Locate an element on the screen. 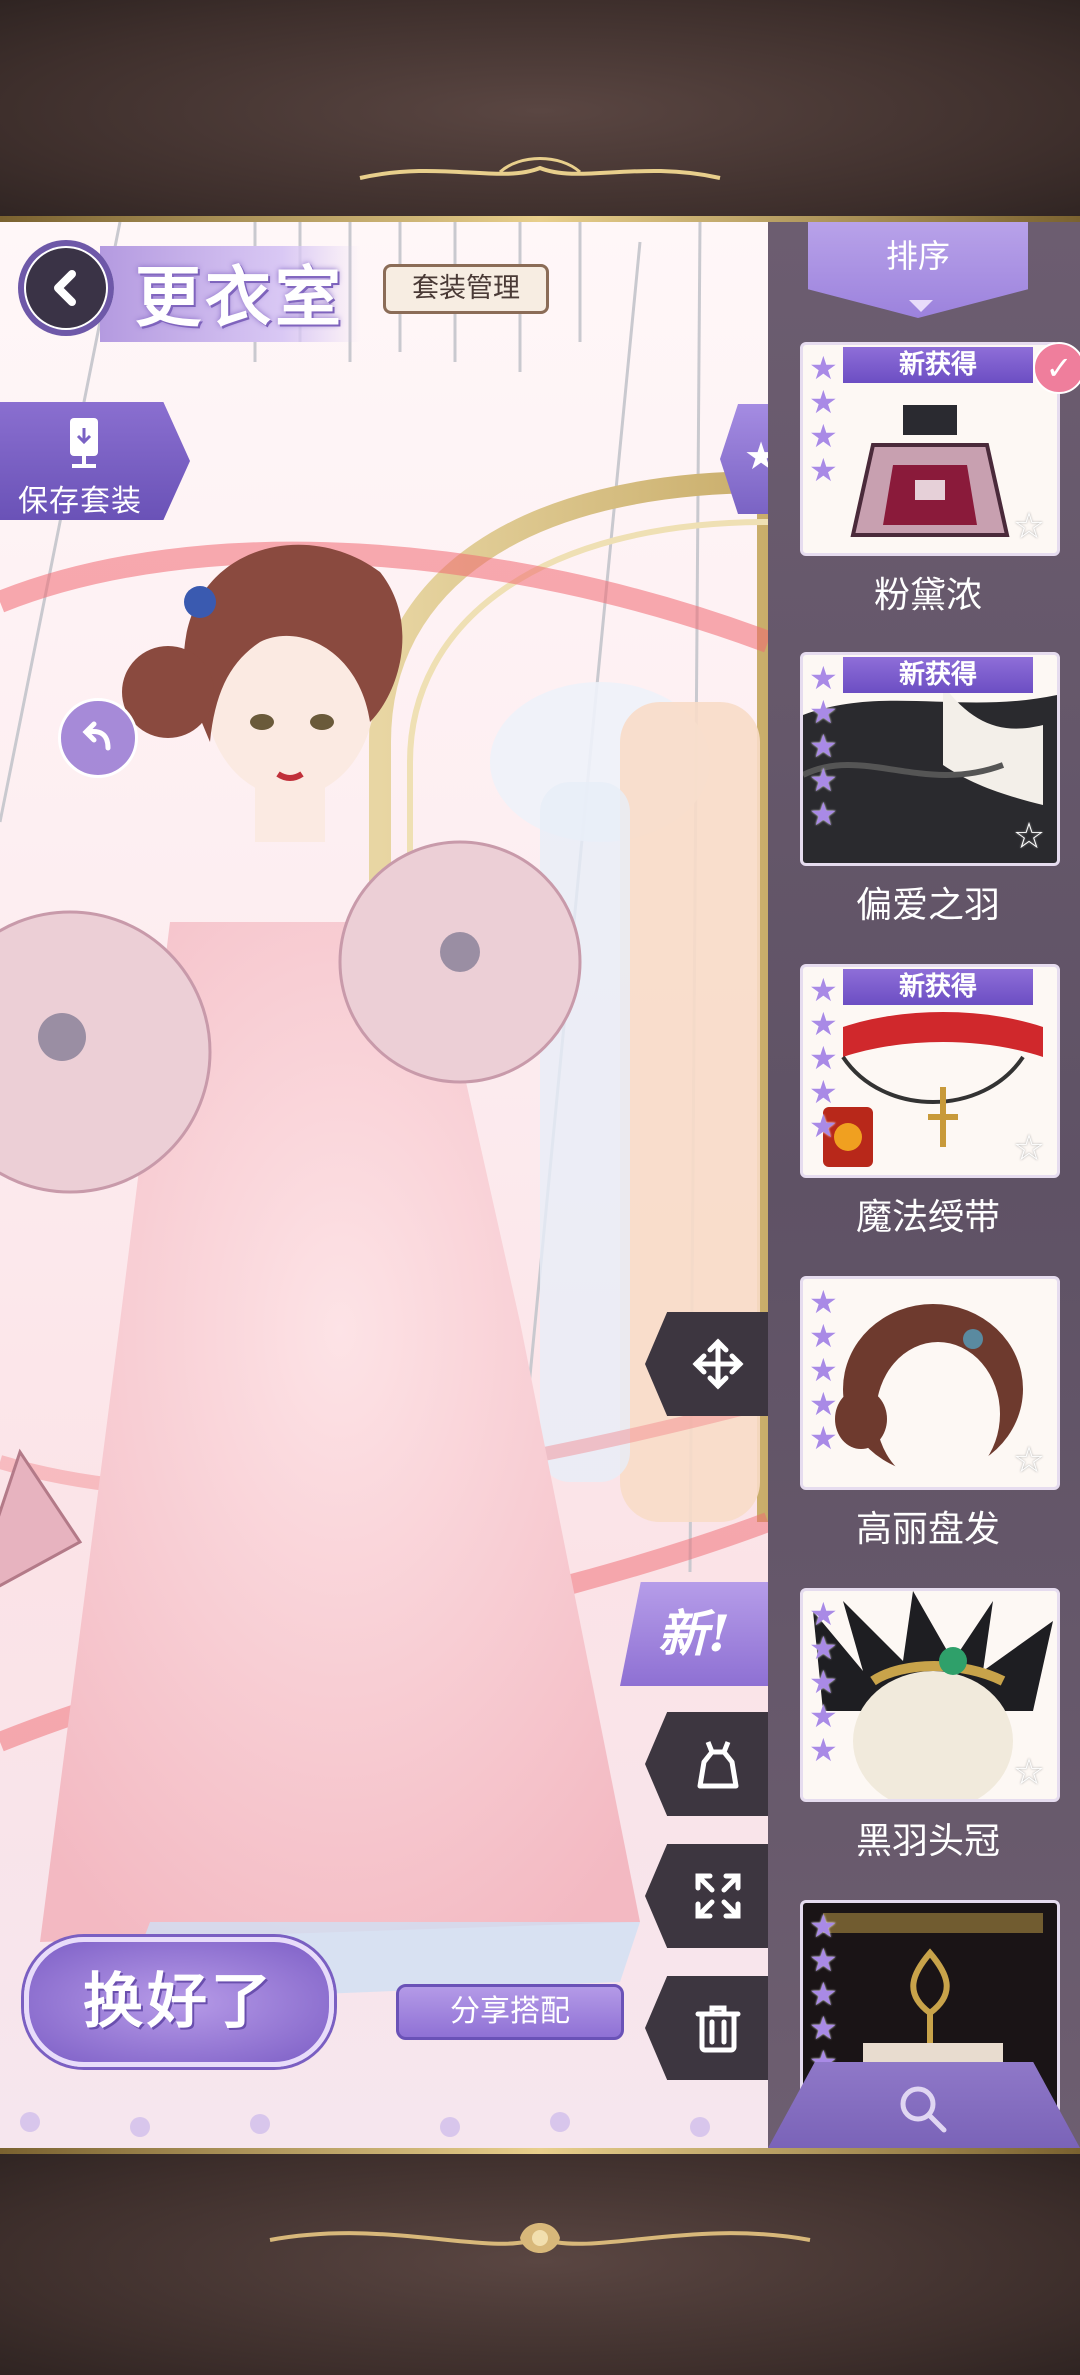 This screenshot has width=1080, height=2375. fullscreen-button is located at coordinates (706, 1896).